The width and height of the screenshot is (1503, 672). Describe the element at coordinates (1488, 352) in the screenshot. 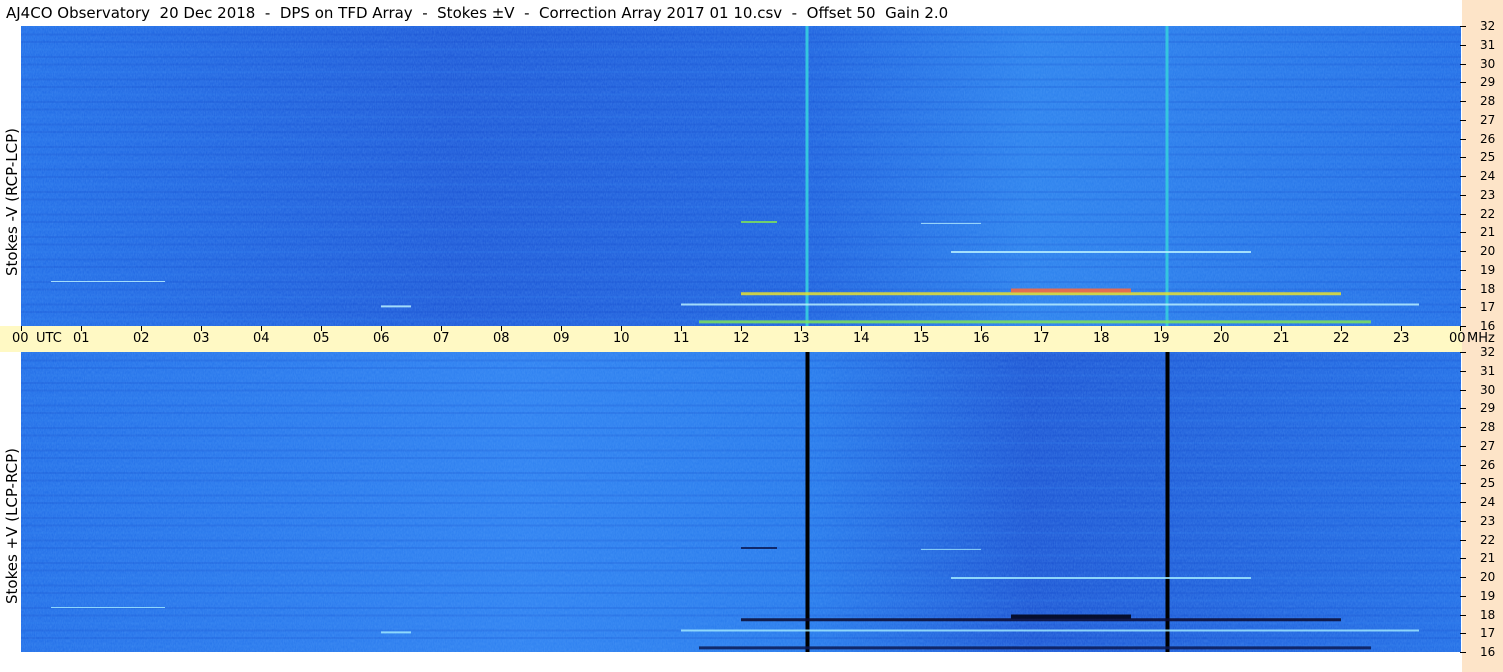

I see `y-tick-label: 32` at that location.